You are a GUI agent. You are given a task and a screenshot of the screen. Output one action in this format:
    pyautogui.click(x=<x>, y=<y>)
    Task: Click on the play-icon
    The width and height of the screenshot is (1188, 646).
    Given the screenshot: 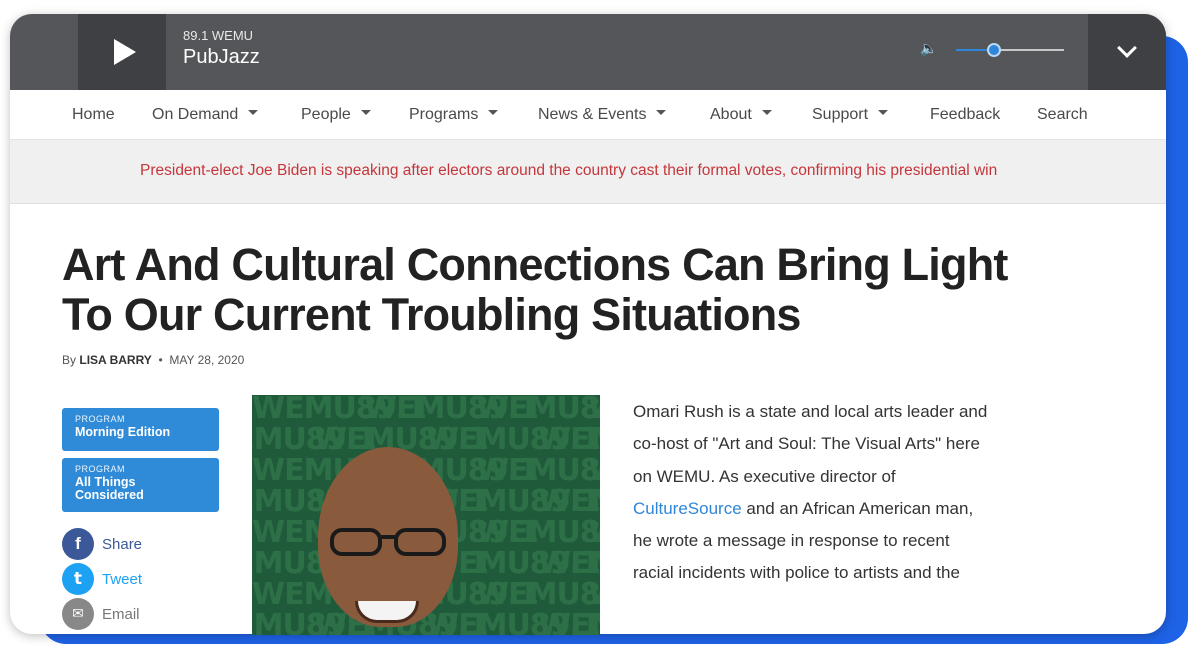 What is the action you would take?
    pyautogui.click(x=125, y=52)
    